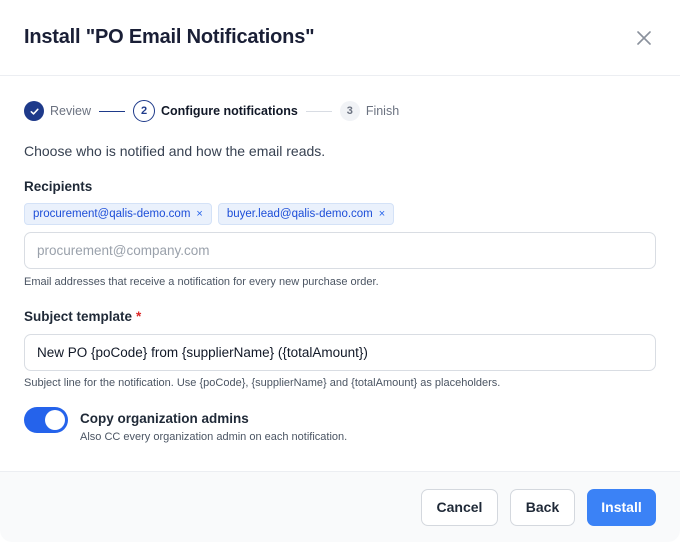  I want to click on step-number: 3, so click(349, 111).